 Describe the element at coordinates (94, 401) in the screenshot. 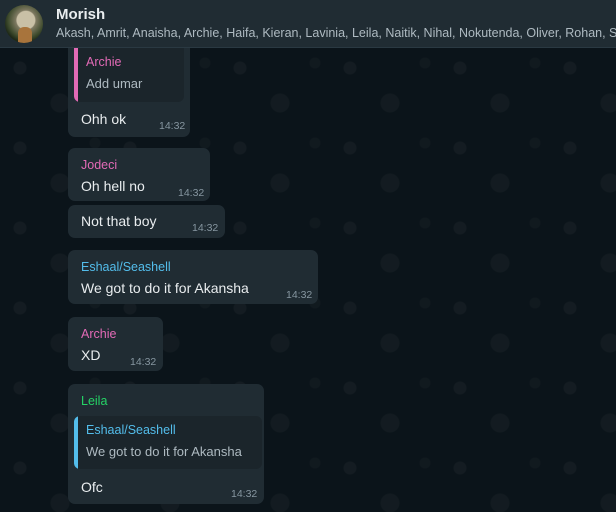

I see `sender-name: Leila` at that location.